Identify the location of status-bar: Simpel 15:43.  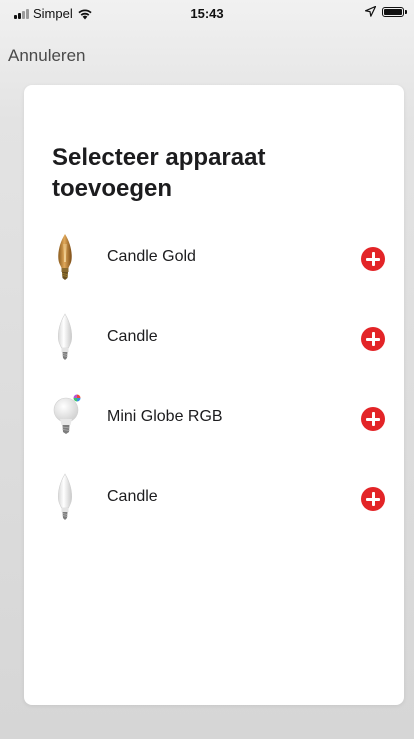
(207, 14).